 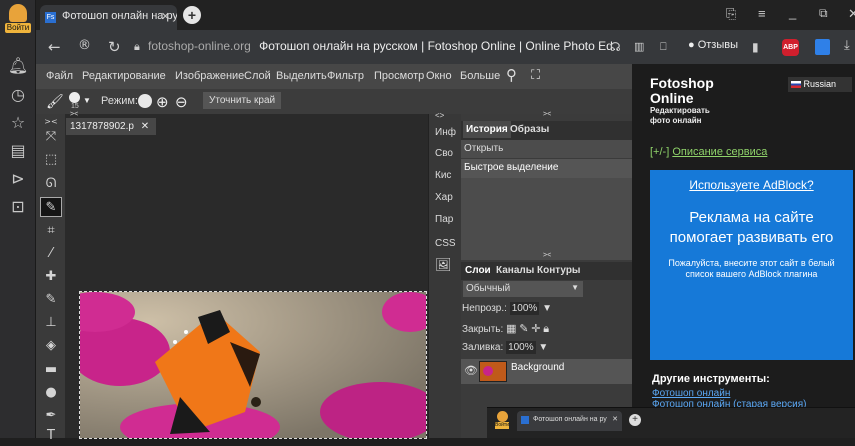 I want to click on layers-collapse-icon: ><, so click(x=547, y=255).